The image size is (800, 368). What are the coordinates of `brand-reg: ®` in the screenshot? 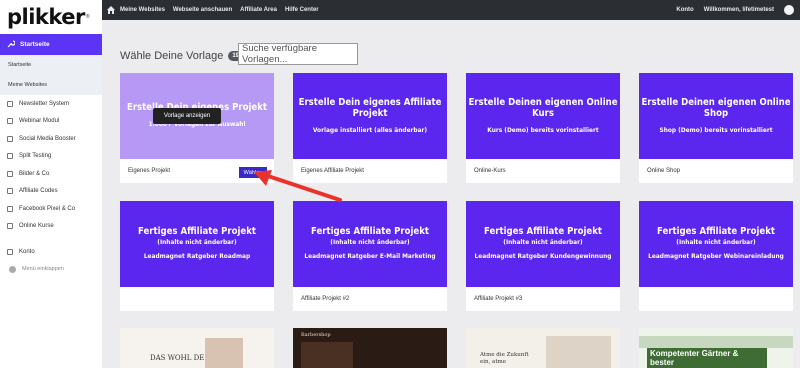 It's located at (87, 17).